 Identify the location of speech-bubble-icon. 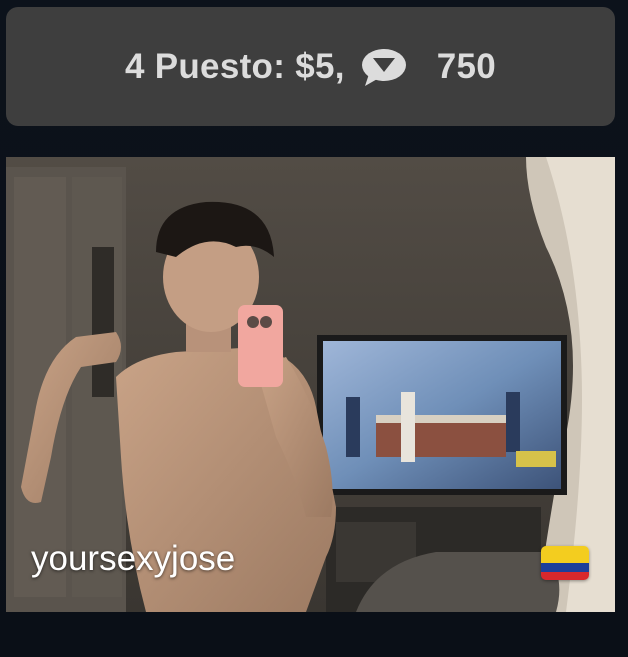
(384, 67).